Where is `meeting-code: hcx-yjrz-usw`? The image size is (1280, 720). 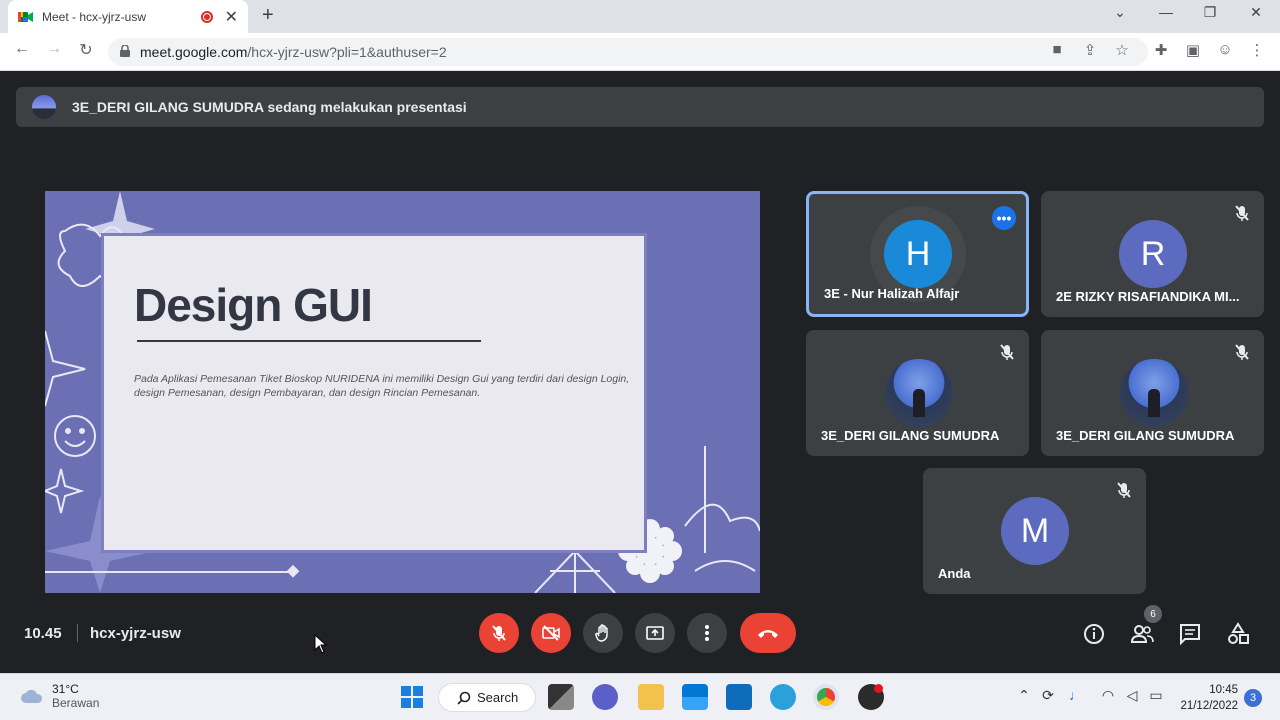
meeting-code: hcx-yjrz-usw is located at coordinates (135, 633).